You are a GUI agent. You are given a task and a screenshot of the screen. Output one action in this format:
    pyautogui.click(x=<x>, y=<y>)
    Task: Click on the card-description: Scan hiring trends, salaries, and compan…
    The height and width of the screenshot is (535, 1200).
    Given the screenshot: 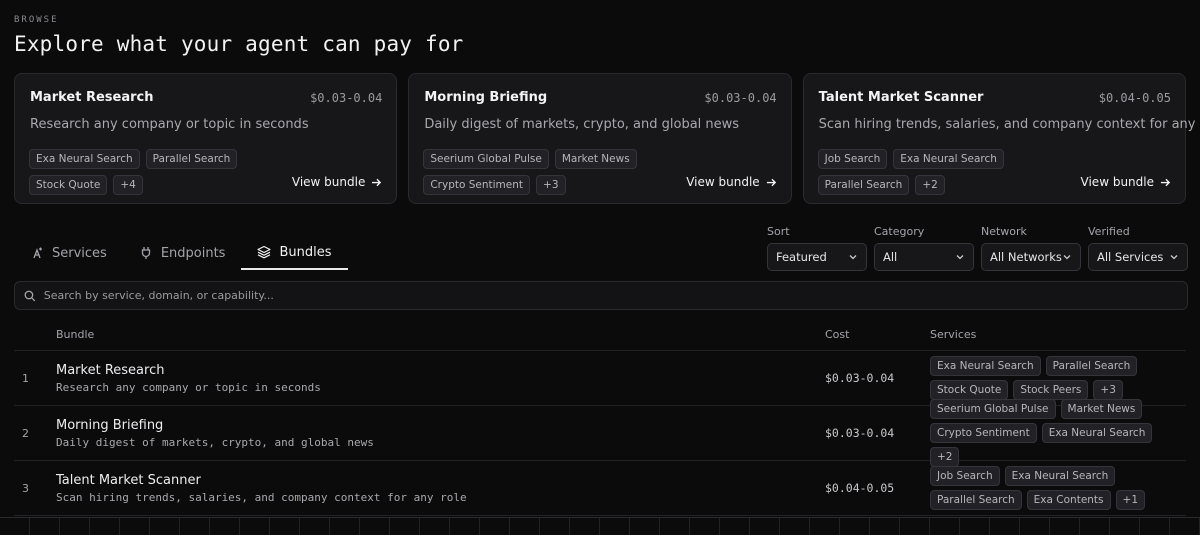 What is the action you would take?
    pyautogui.click(x=1009, y=124)
    